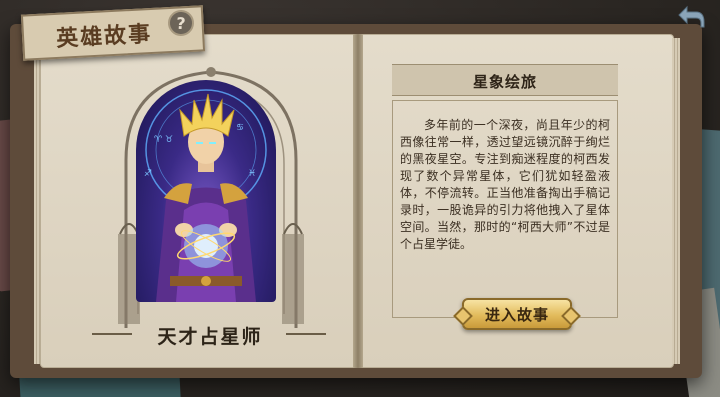 The image size is (720, 397). I want to click on book-spine, so click(358, 201).